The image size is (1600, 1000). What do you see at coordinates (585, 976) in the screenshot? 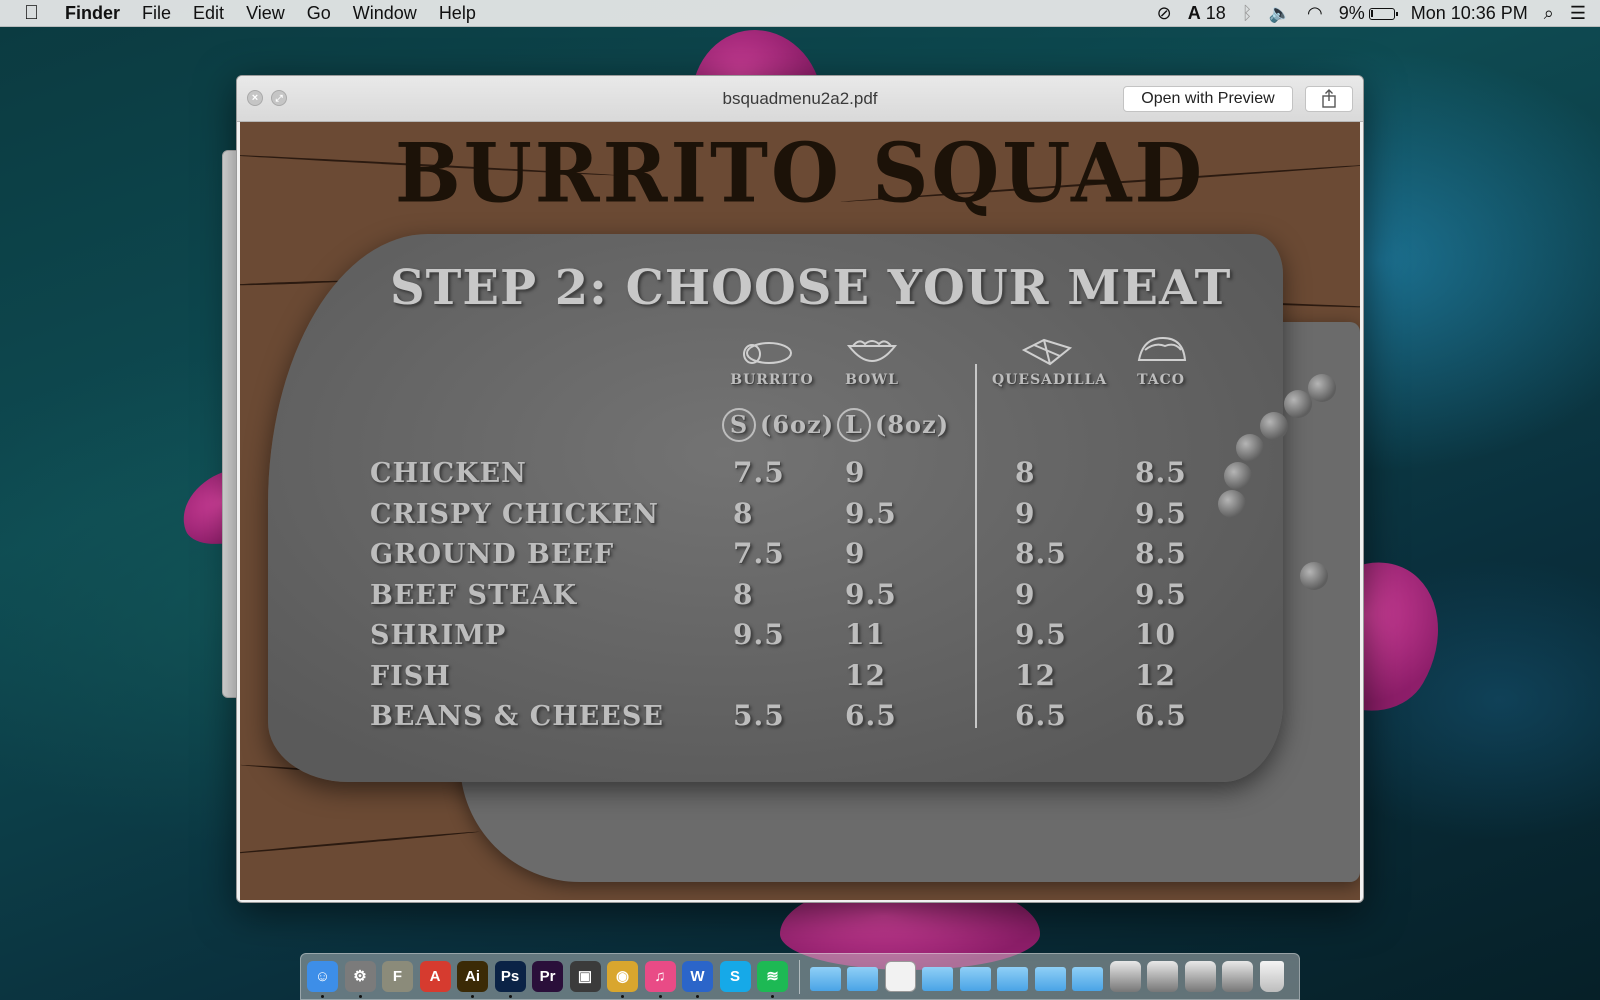
I see `dock-window-manager: ▣` at bounding box center [585, 976].